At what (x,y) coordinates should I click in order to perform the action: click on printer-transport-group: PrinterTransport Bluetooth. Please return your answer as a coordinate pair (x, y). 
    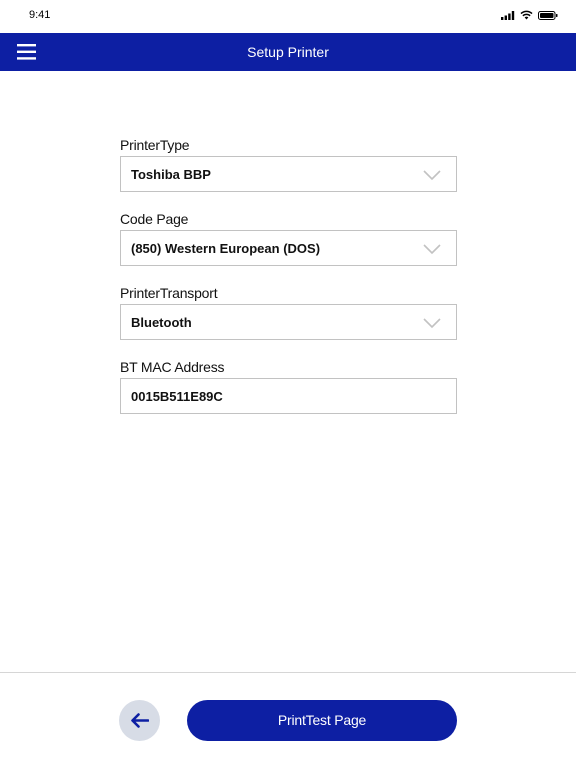
    Looking at the image, I should click on (288, 321).